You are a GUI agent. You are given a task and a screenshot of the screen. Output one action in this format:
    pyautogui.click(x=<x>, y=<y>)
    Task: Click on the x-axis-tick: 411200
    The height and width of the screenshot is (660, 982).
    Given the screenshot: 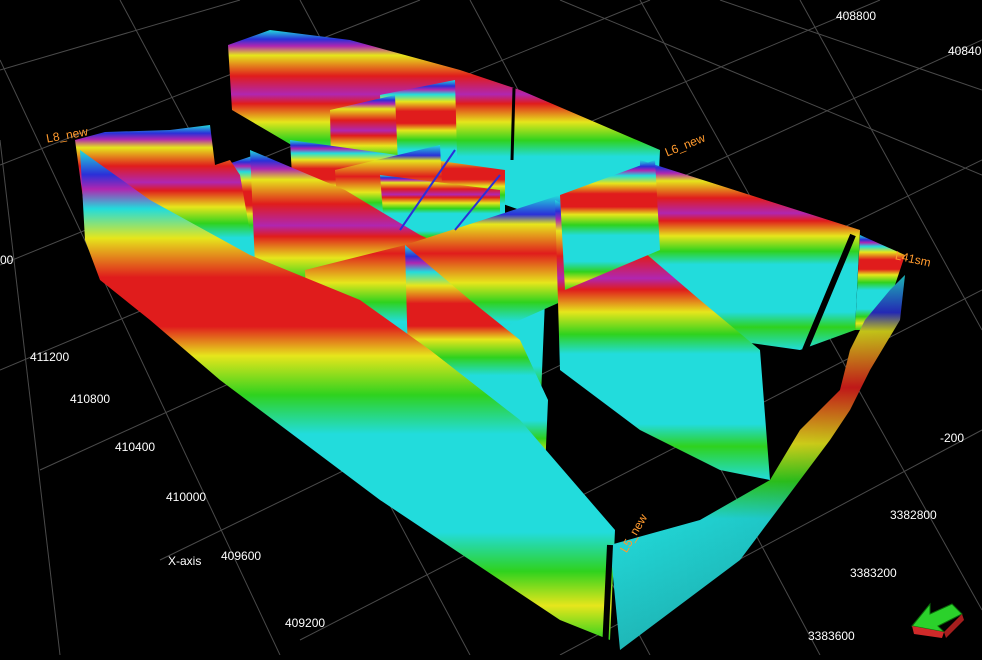 What is the action you would take?
    pyautogui.click(x=50, y=357)
    